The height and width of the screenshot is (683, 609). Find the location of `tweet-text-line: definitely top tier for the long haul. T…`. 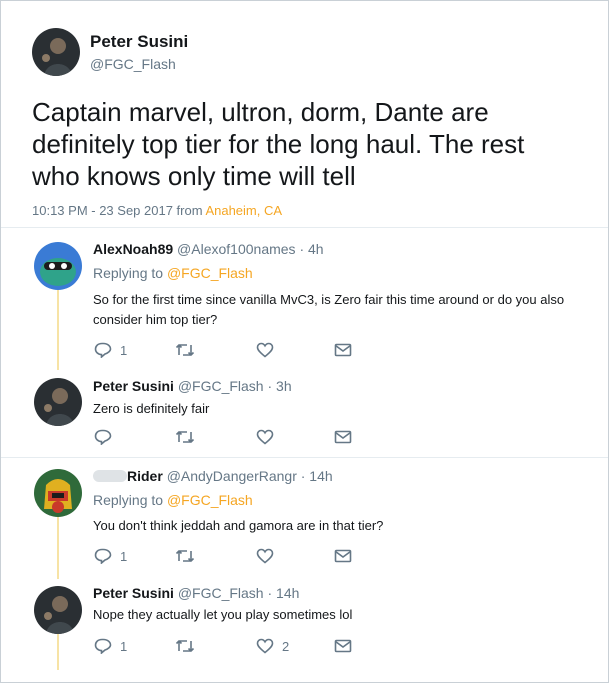

tweet-text-line: definitely top tier for the long haul. T… is located at coordinates (278, 144).